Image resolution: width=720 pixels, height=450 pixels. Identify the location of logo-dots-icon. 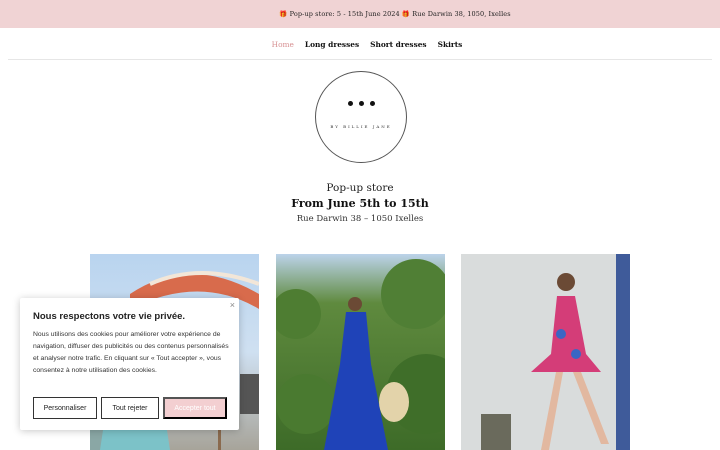
(361, 103).